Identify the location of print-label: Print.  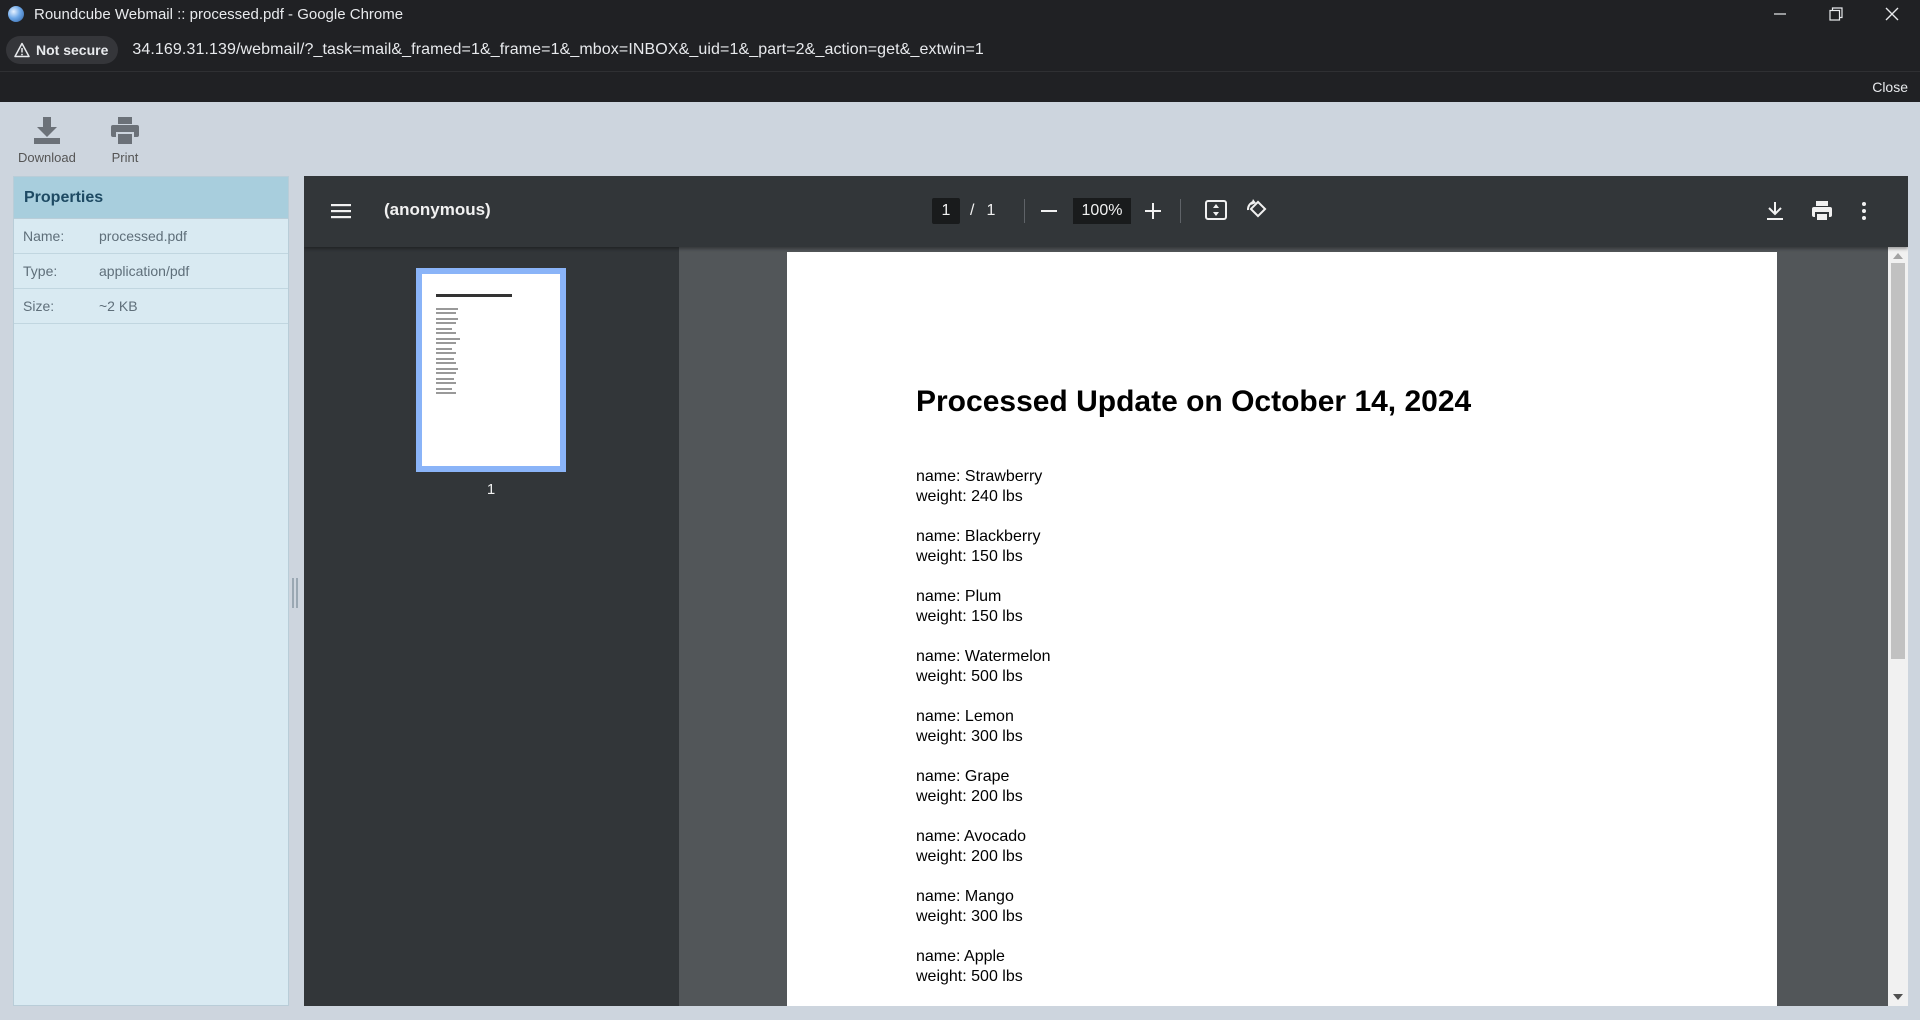
(125, 157).